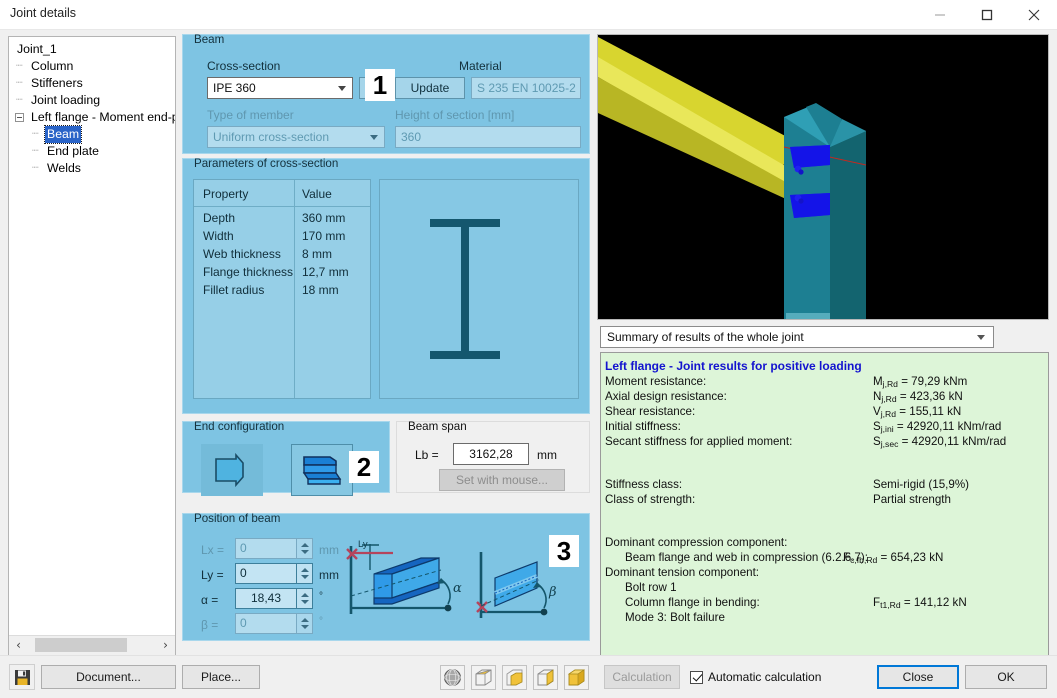 The image size is (1057, 698). I want to click on results-summary-select: Summary of results of the whole joint, so click(797, 337).